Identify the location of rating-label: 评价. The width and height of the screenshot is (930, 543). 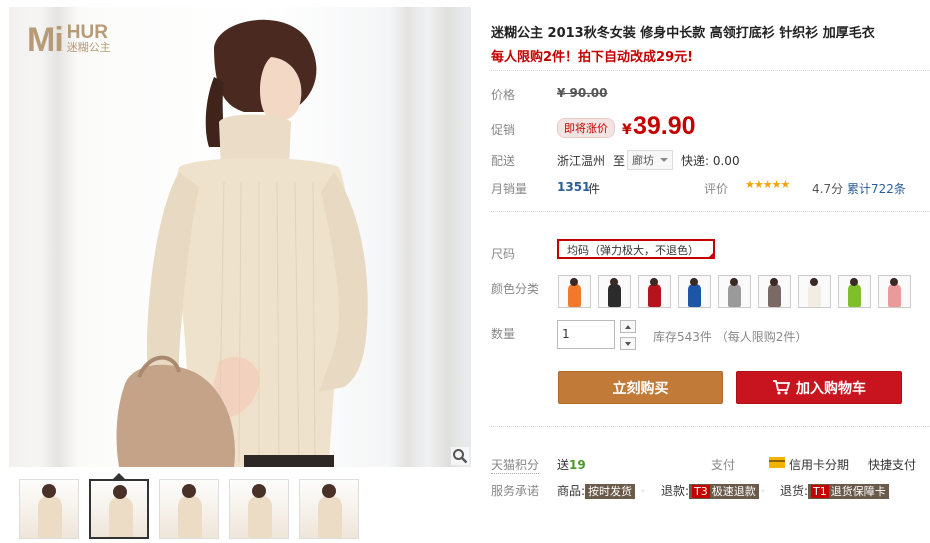
(716, 189).